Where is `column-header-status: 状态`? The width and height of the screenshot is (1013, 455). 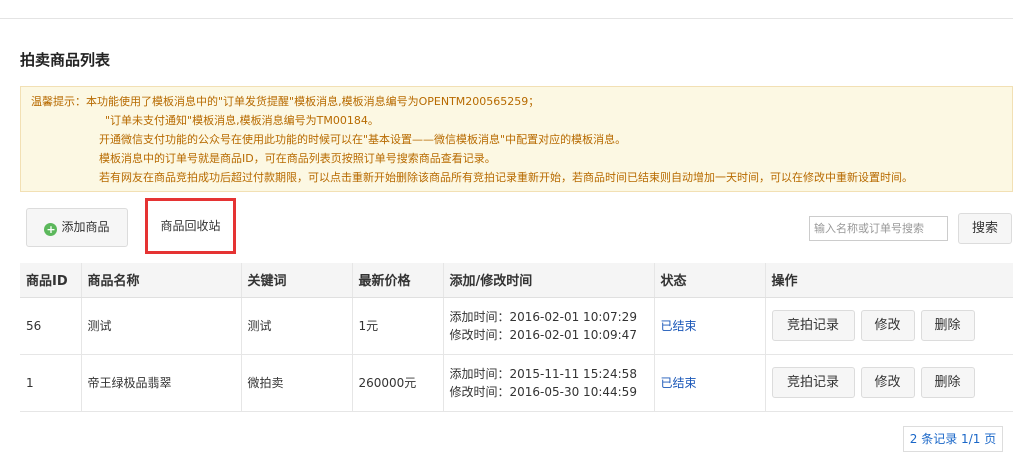
column-header-status: 状态 is located at coordinates (710, 280).